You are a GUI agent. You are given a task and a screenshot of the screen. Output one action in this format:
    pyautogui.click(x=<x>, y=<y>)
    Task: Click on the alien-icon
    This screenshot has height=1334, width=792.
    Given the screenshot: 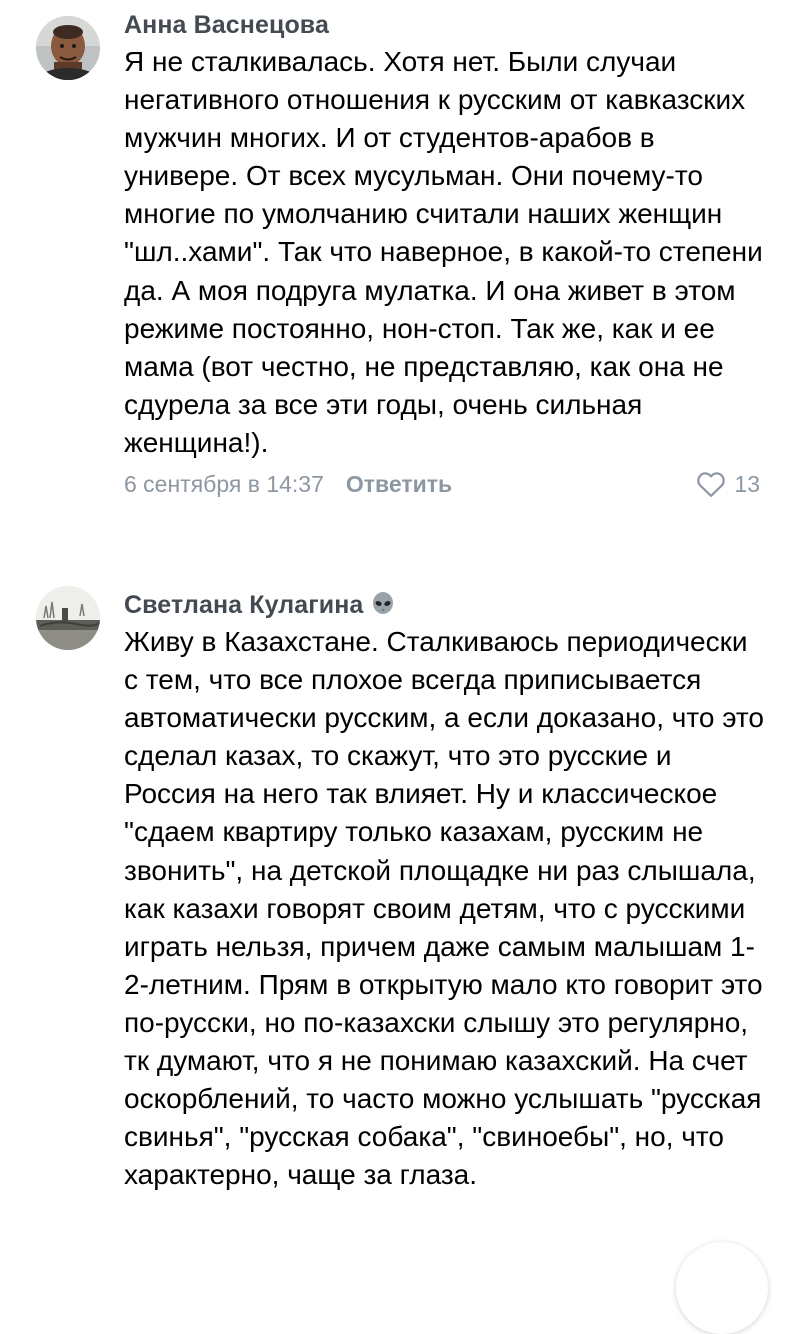 What is the action you would take?
    pyautogui.click(x=383, y=603)
    